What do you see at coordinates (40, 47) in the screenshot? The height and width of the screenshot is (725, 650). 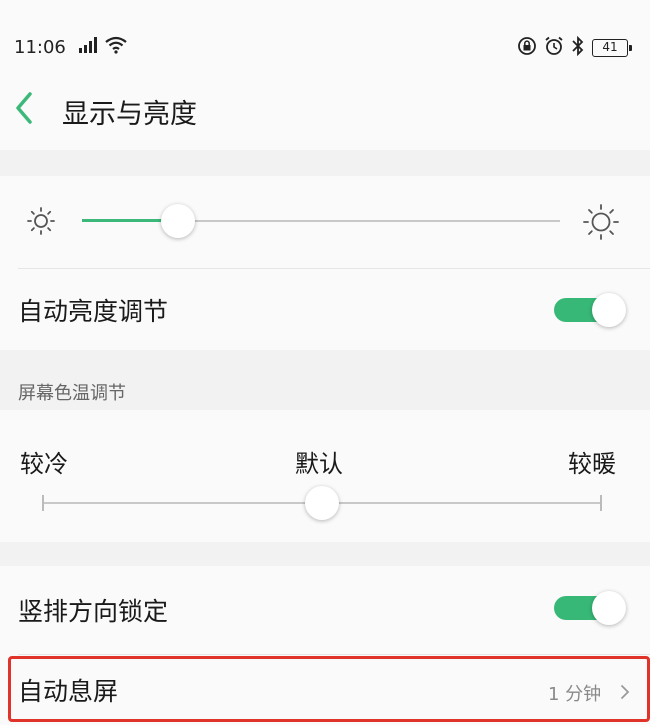 I see `status-time: 11:06` at bounding box center [40, 47].